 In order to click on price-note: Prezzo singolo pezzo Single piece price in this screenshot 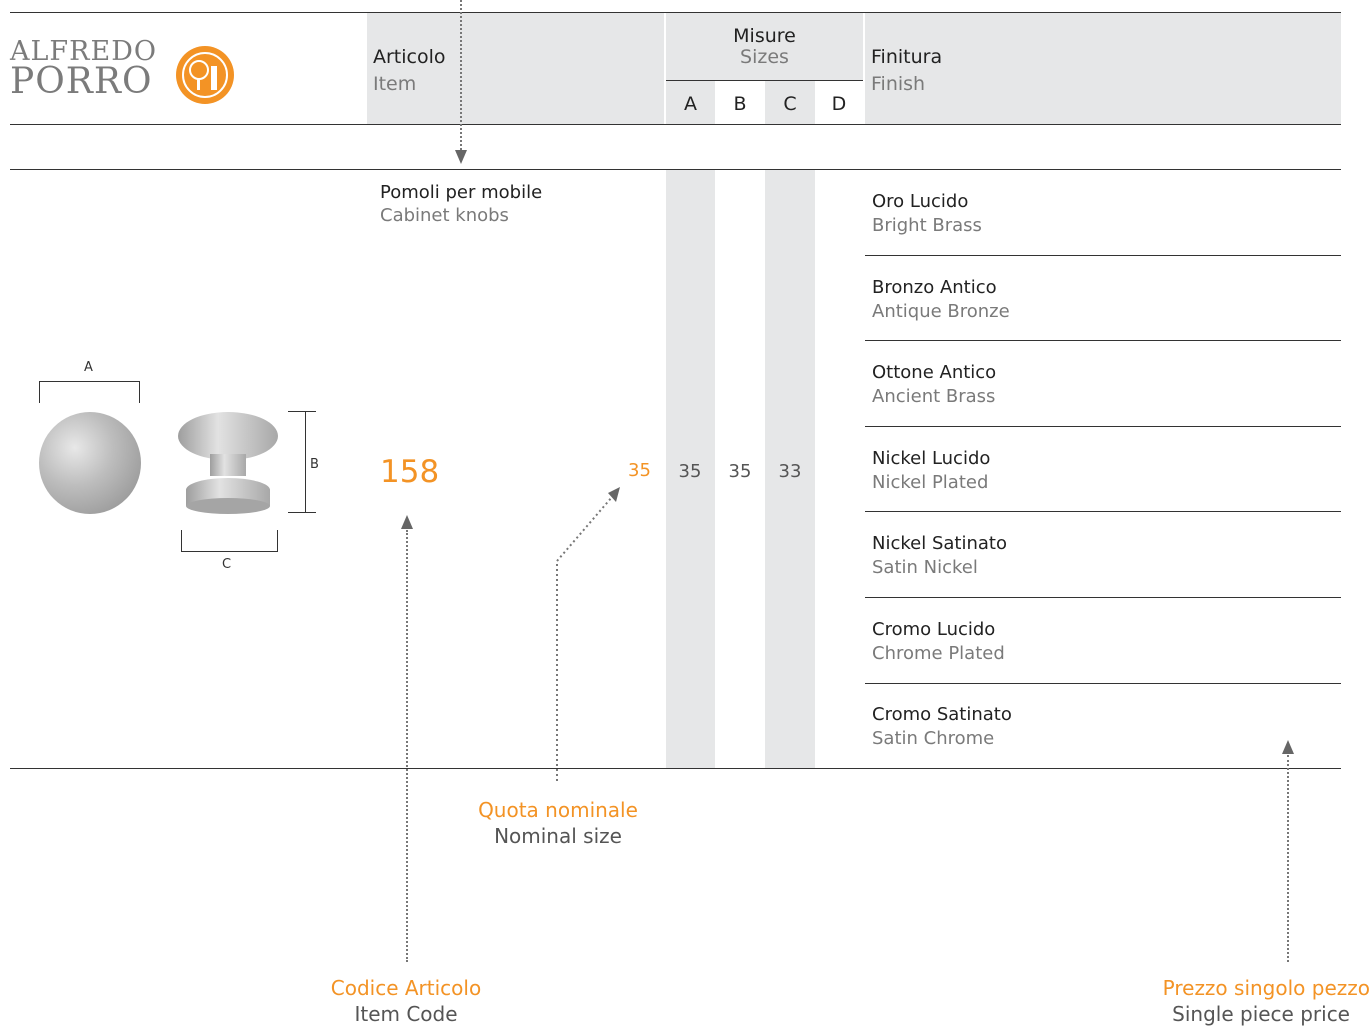, I will do `click(1255, 1001)`.